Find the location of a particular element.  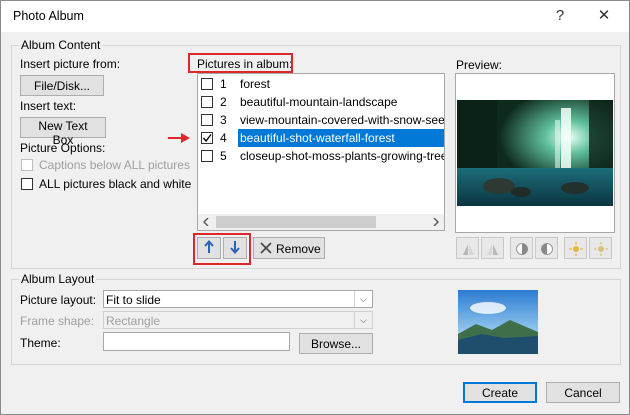

item-name: view-mountain-covered-with-snow-seen is located at coordinates (342, 120).